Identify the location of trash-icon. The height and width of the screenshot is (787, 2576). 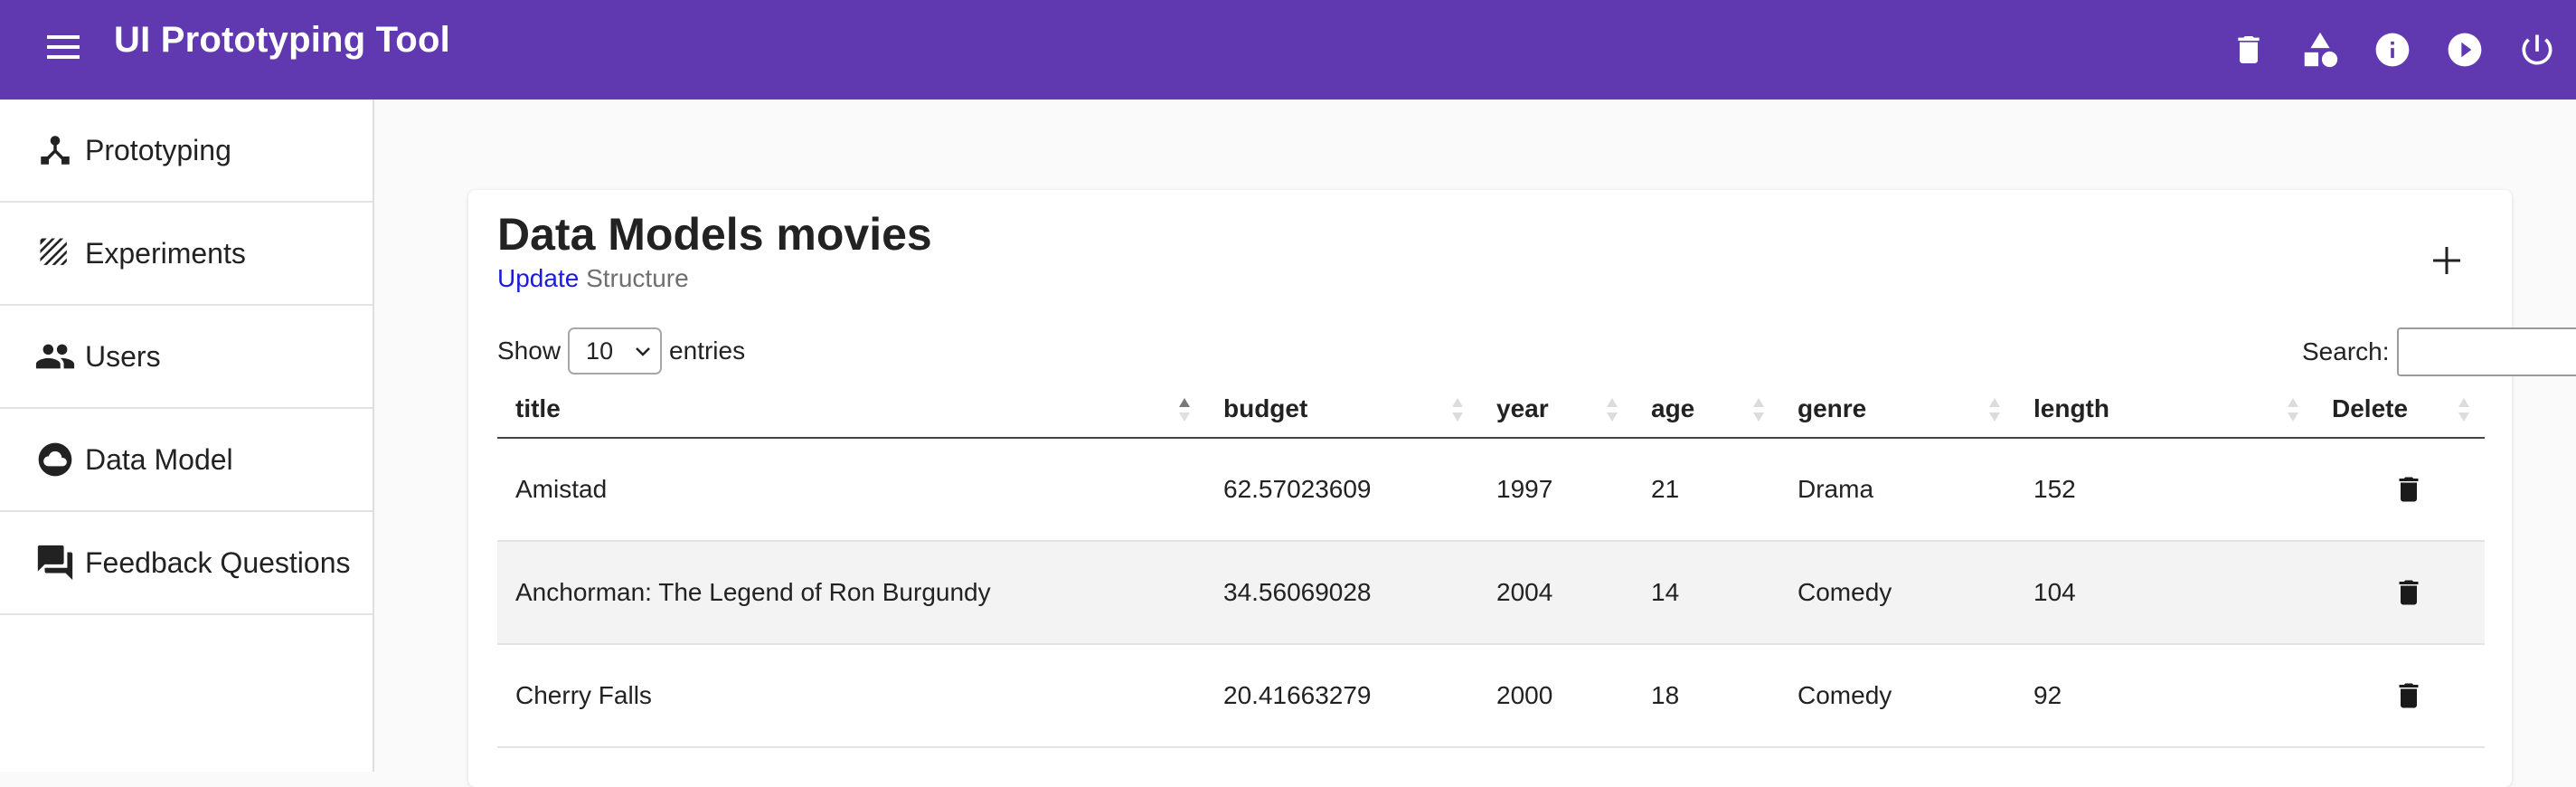
(2248, 49).